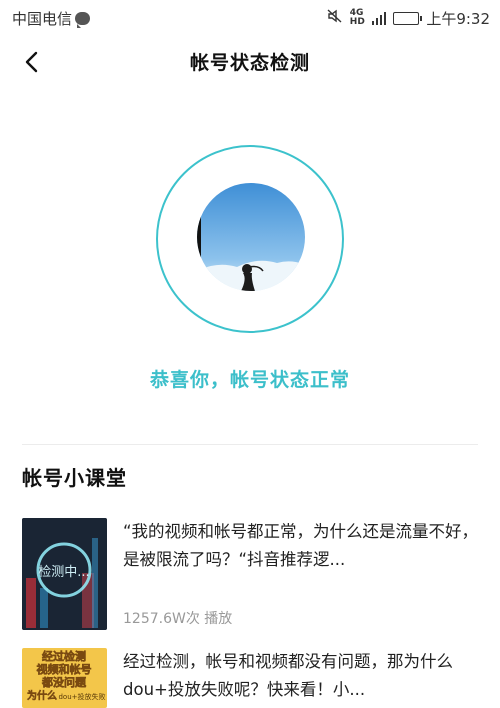  I want to click on divider, so click(250, 444).